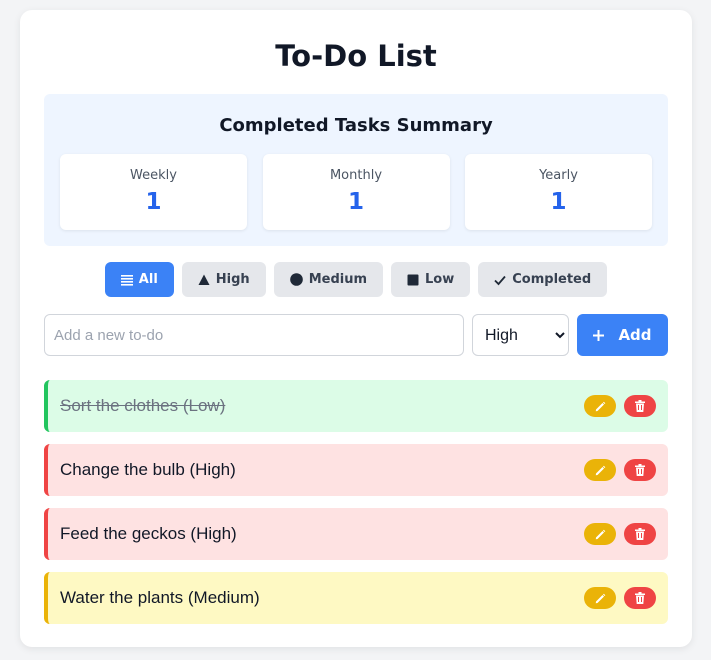 Image resolution: width=711 pixels, height=660 pixels. I want to click on filter-all-button: All, so click(139, 279).